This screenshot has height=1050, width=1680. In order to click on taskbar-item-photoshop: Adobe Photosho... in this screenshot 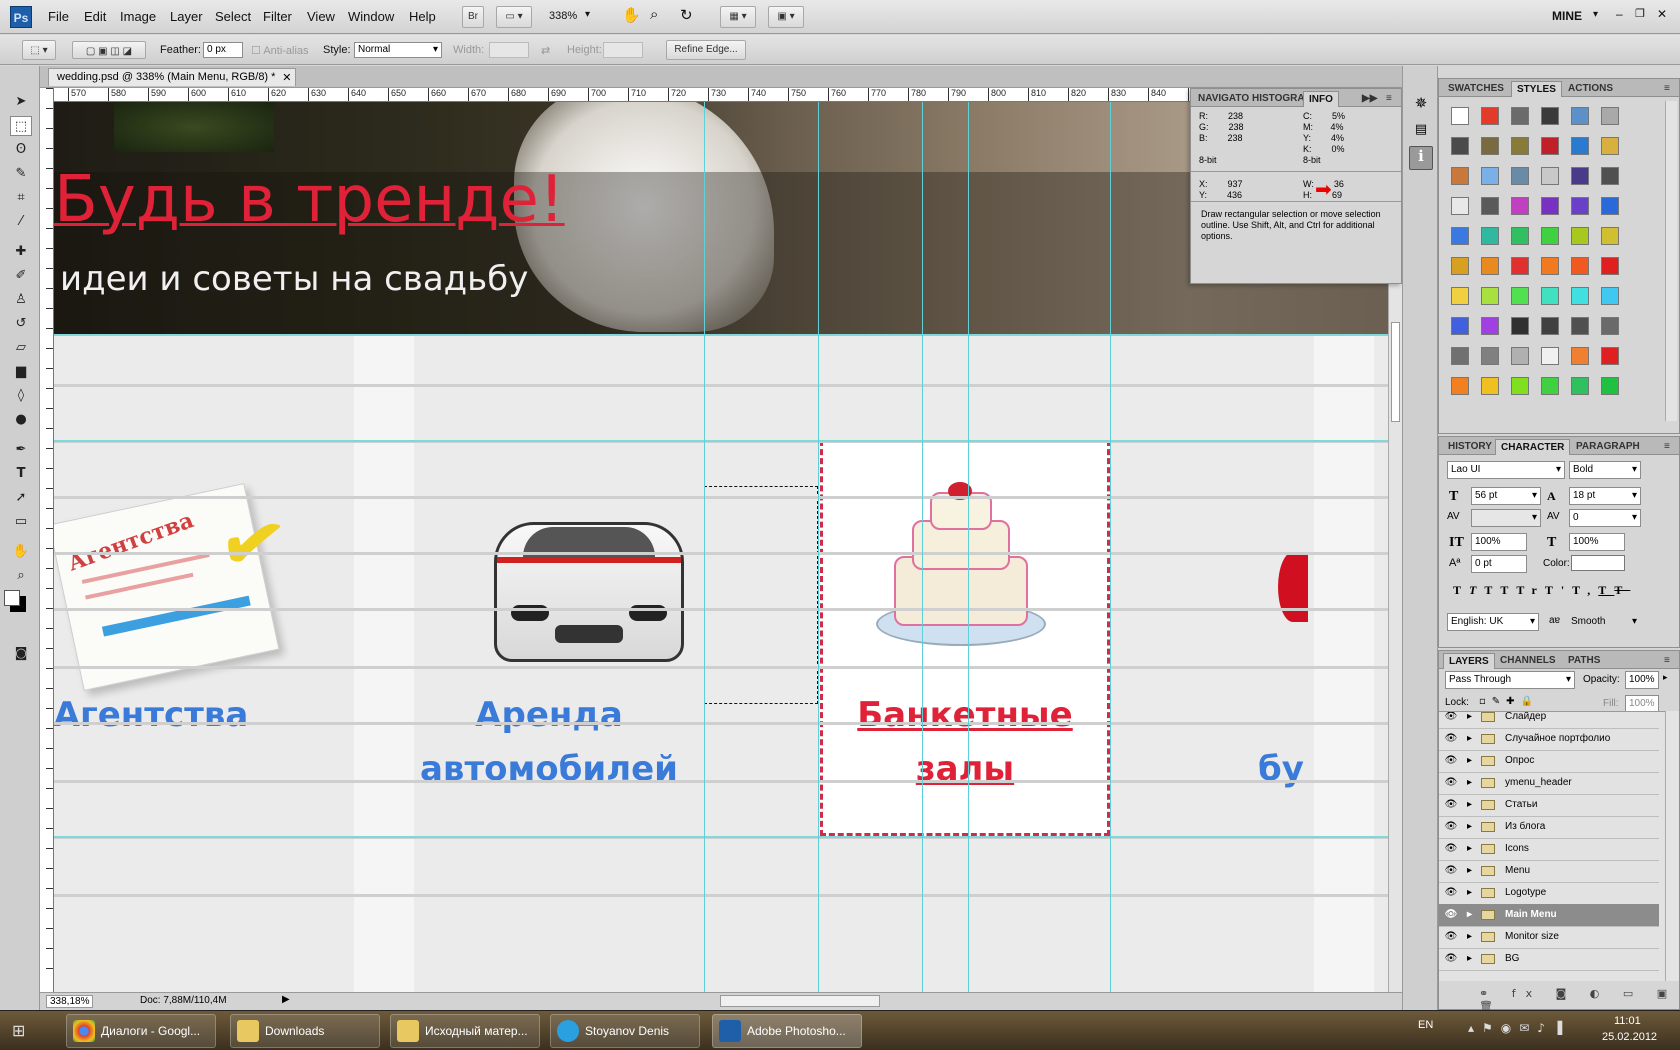, I will do `click(787, 1031)`.